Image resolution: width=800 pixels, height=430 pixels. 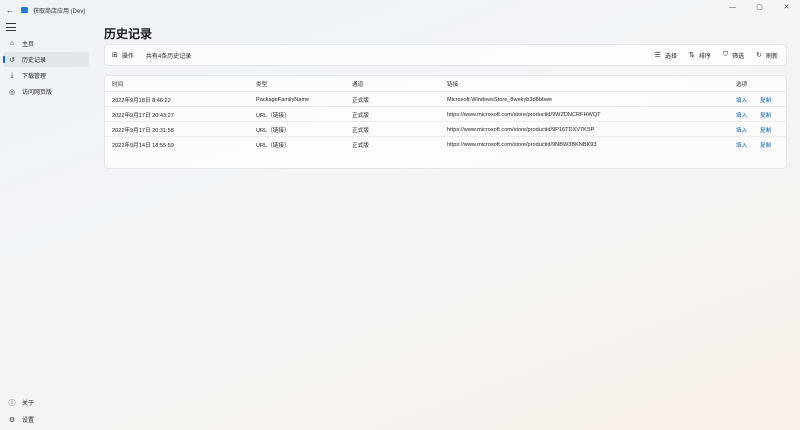 What do you see at coordinates (11, 27) in the screenshot?
I see `menu-icon` at bounding box center [11, 27].